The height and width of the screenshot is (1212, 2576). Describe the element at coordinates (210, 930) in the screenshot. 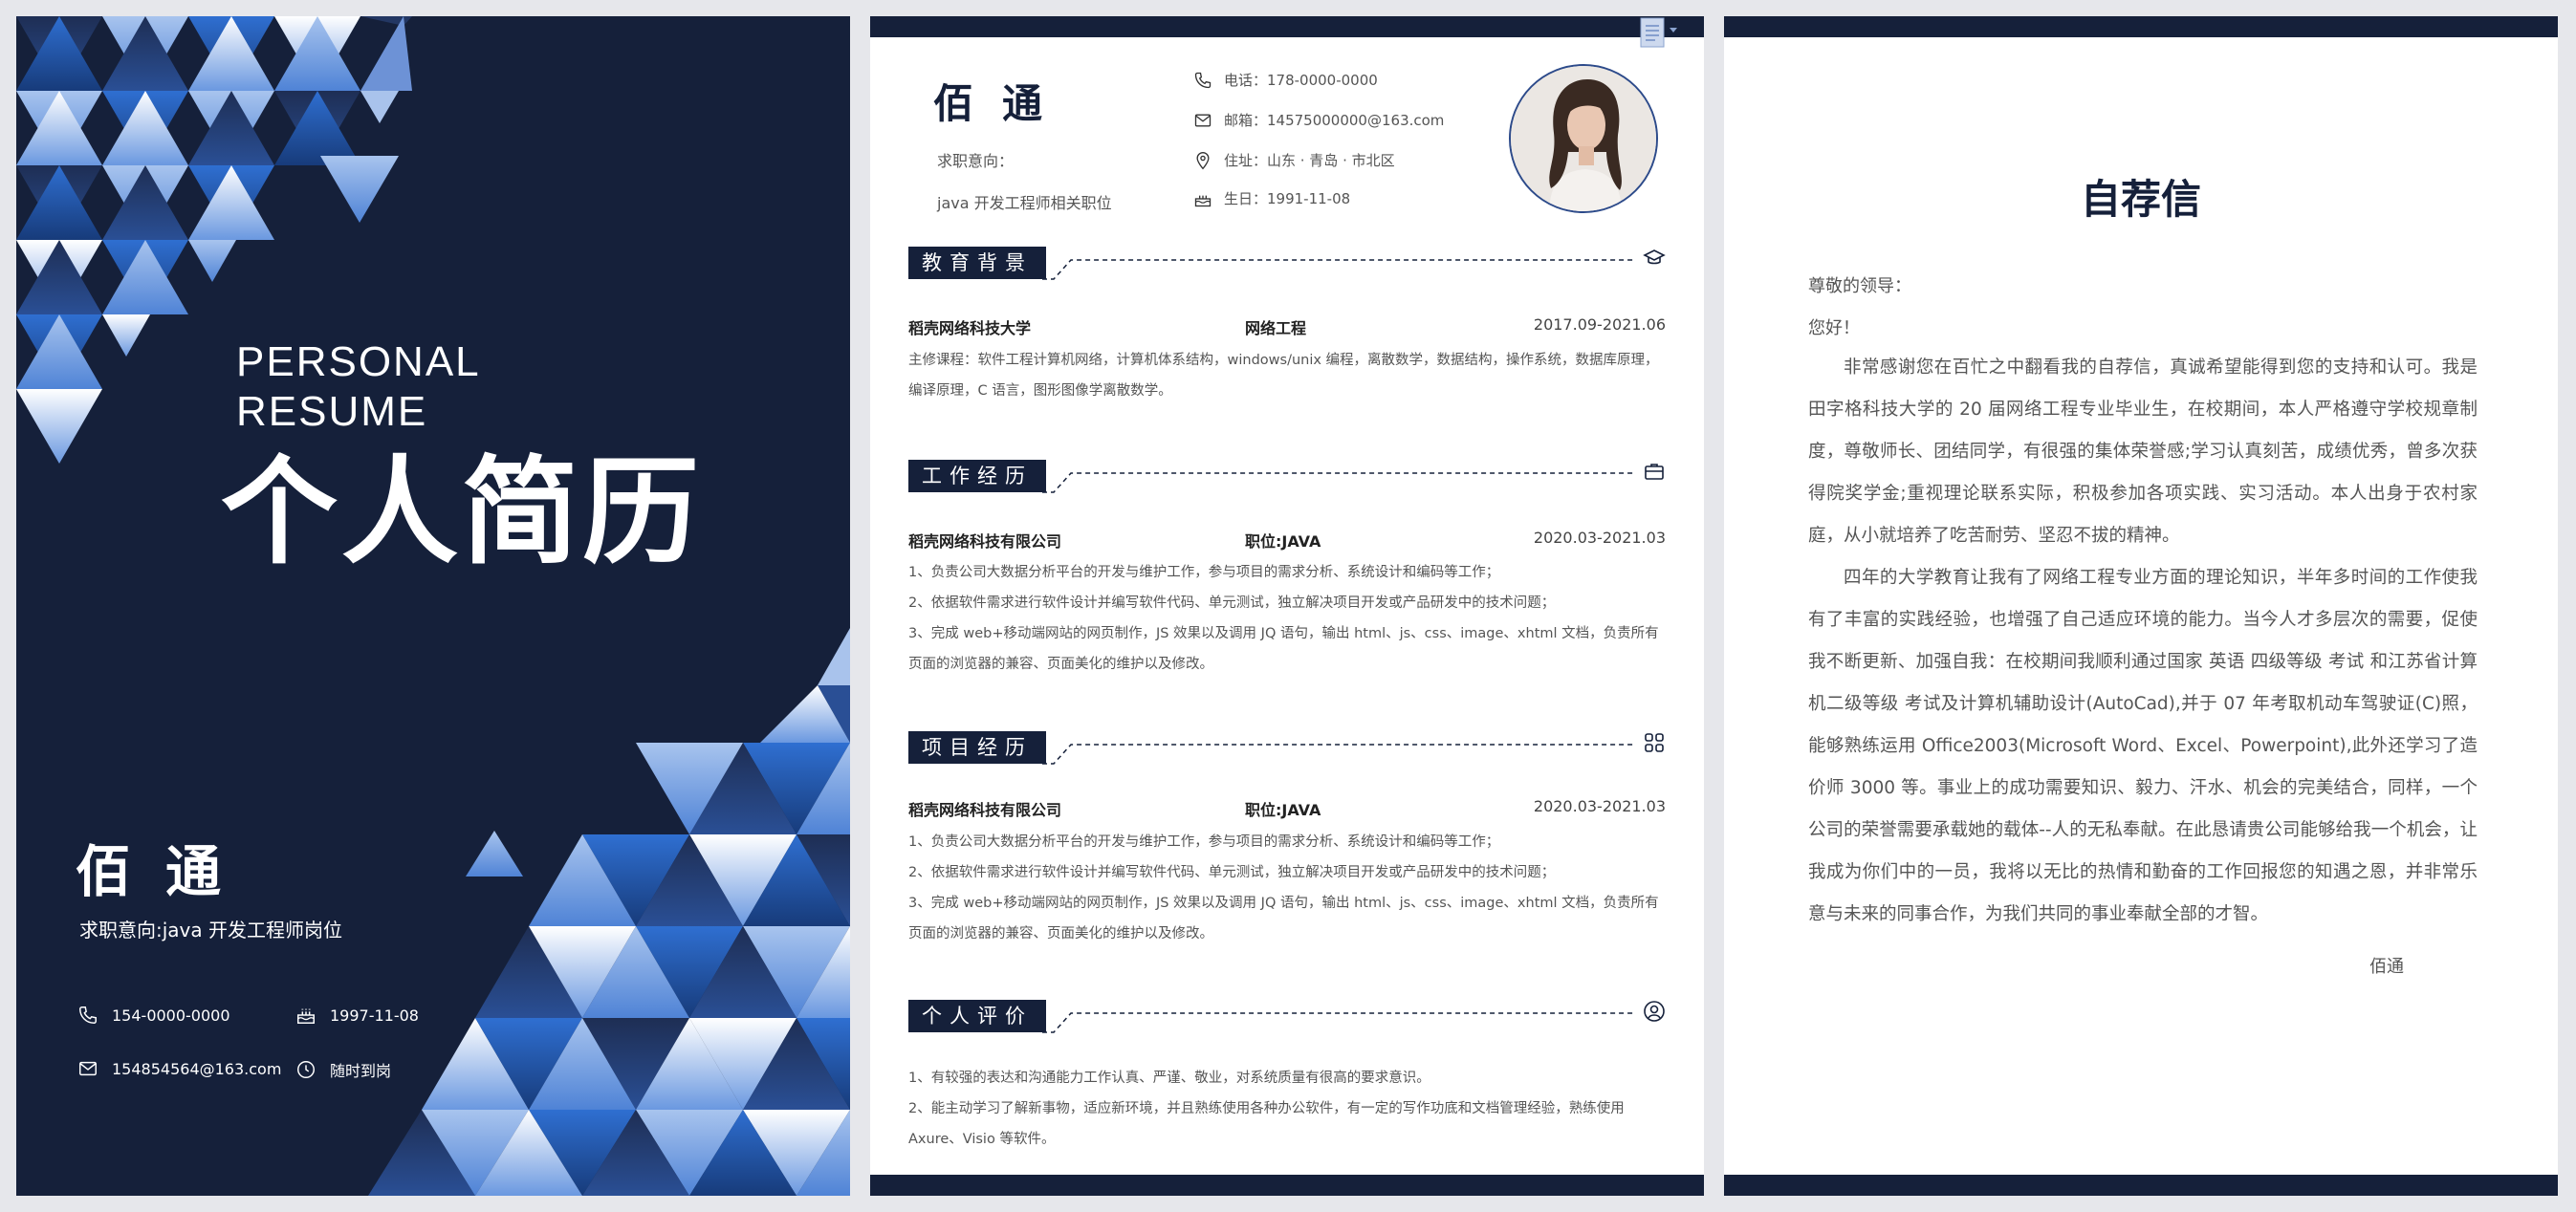

I see `cover-job-intent: 求职意向:java 开发工程师岗位` at that location.